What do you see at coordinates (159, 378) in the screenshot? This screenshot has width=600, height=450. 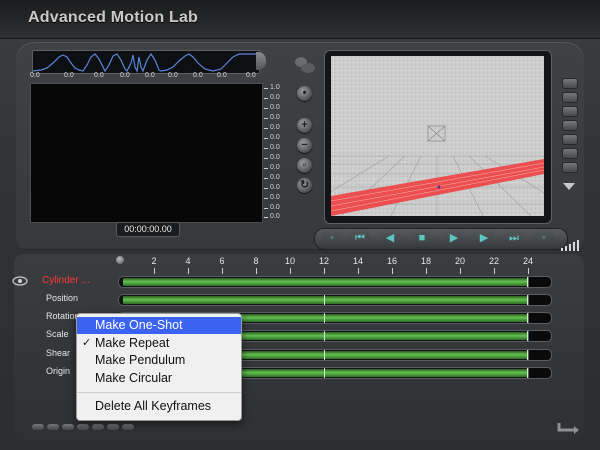 I see `menu-item-make-circular: Make Circular` at bounding box center [159, 378].